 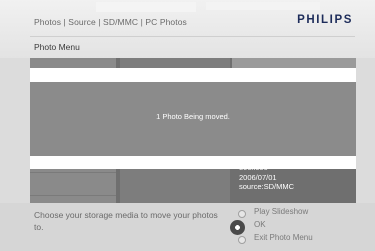 What do you see at coordinates (192, 36) in the screenshot?
I see `header-divider` at bounding box center [192, 36].